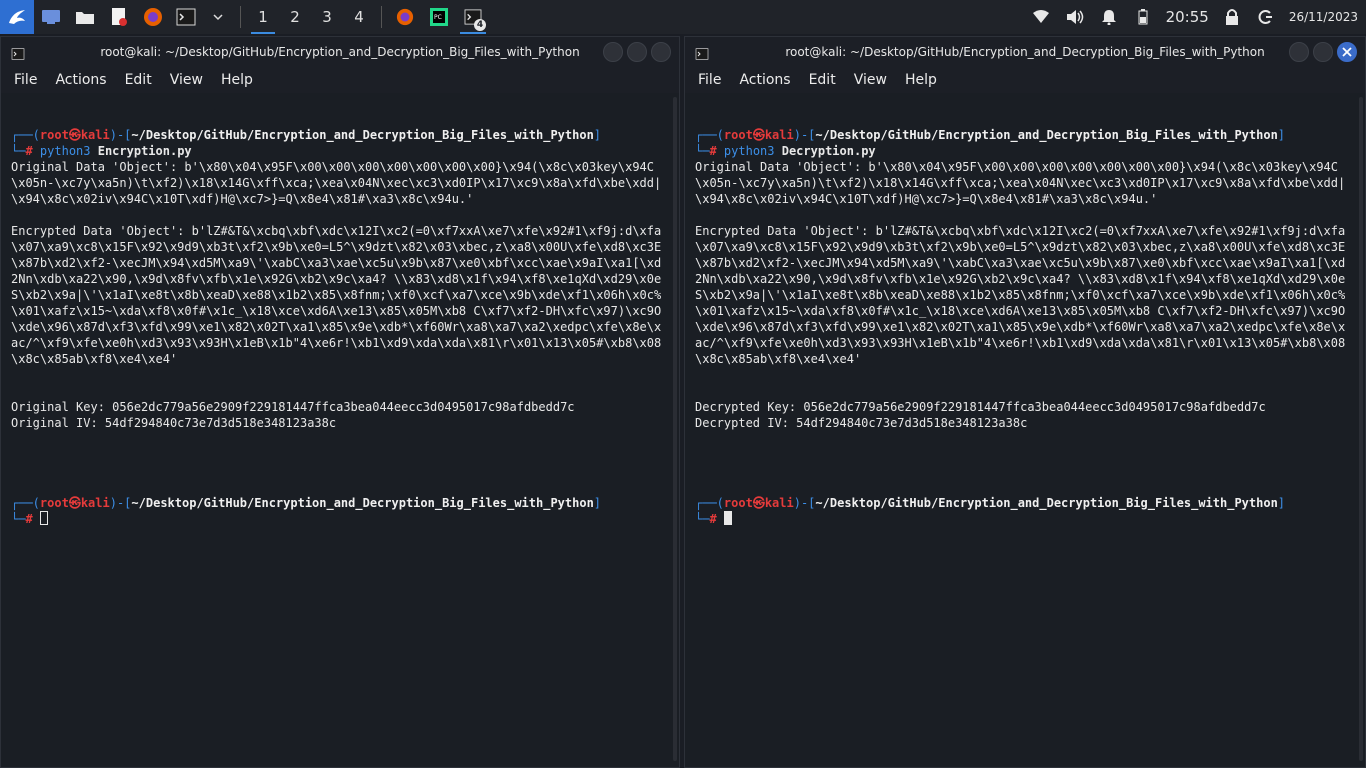 Image resolution: width=1366 pixels, height=768 pixels. What do you see at coordinates (359, 17) in the screenshot?
I see `workspace-4: 4` at bounding box center [359, 17].